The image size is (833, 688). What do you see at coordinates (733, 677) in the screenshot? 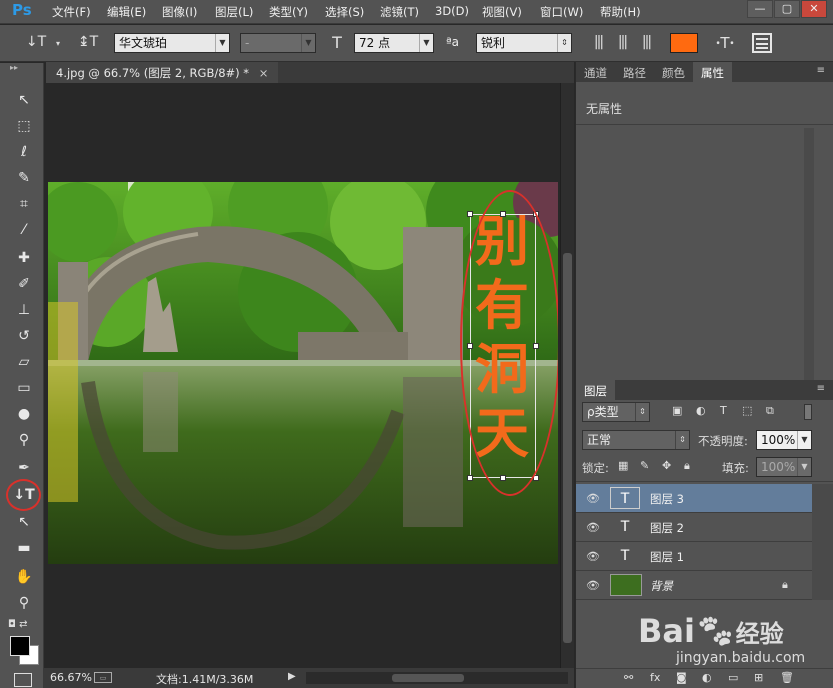
I see `new-group-icon: ▭` at bounding box center [733, 677].